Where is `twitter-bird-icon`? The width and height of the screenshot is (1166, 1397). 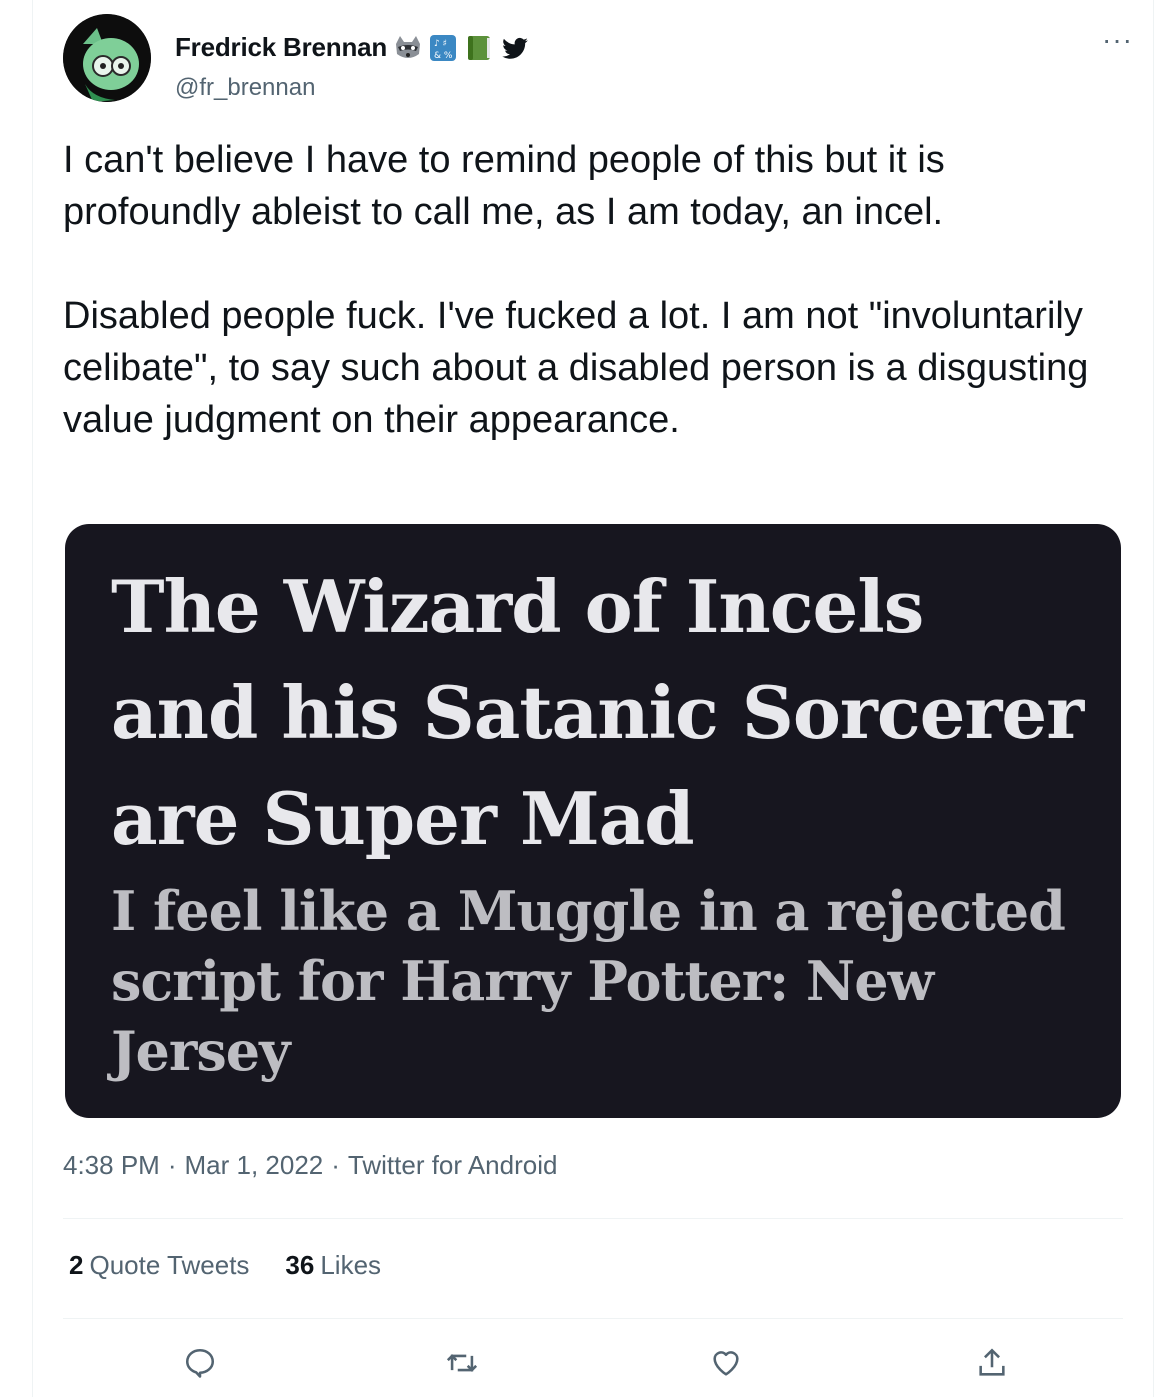
twitter-bird-icon is located at coordinates (516, 48).